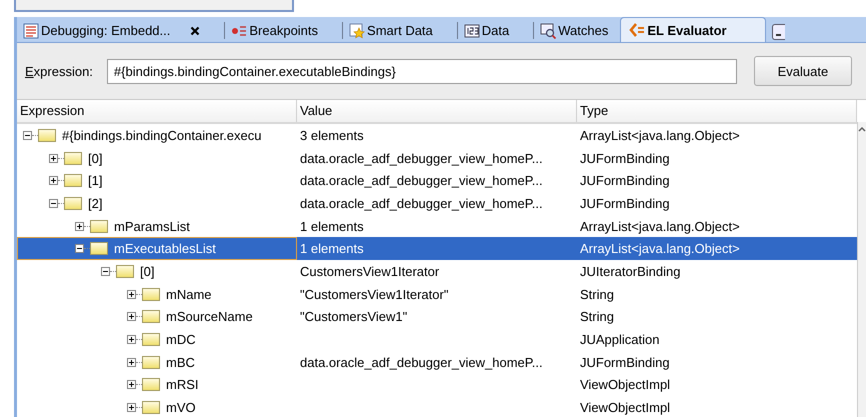 The width and height of the screenshot is (866, 417). Describe the element at coordinates (803, 71) in the screenshot. I see `evaluate-button: Evaluate` at that location.